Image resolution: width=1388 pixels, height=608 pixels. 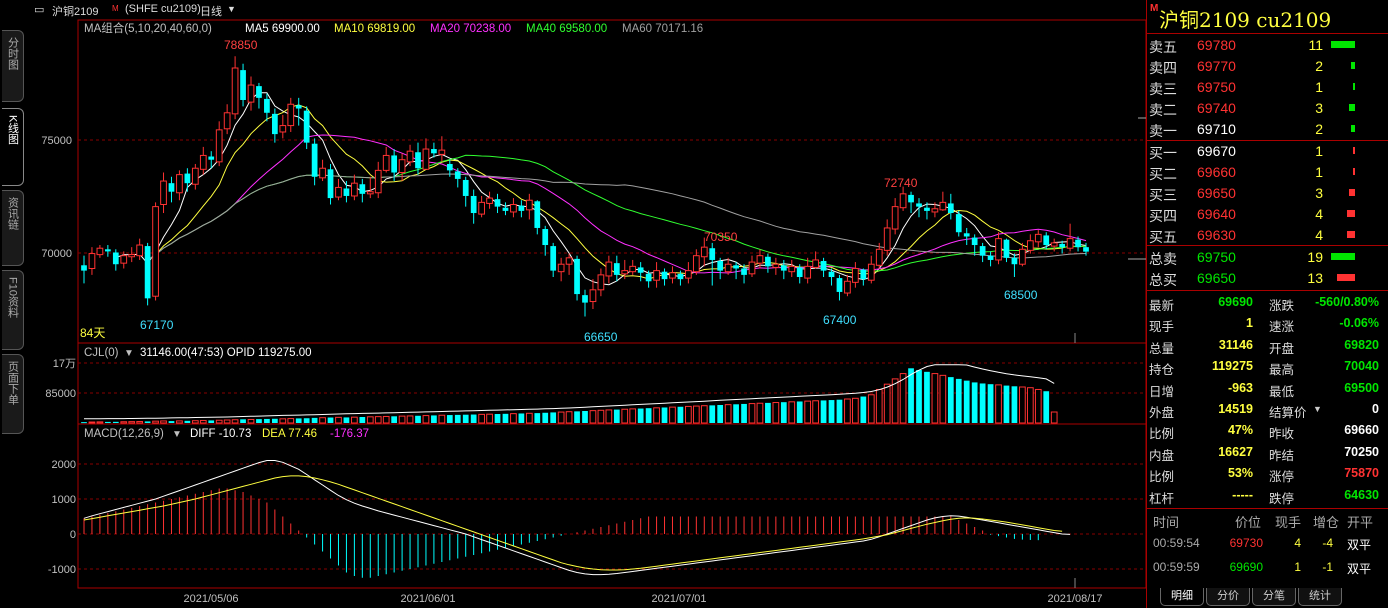 What do you see at coordinates (1319, 87) in the screenshot?
I see `orderbook-volume: 1` at bounding box center [1319, 87].